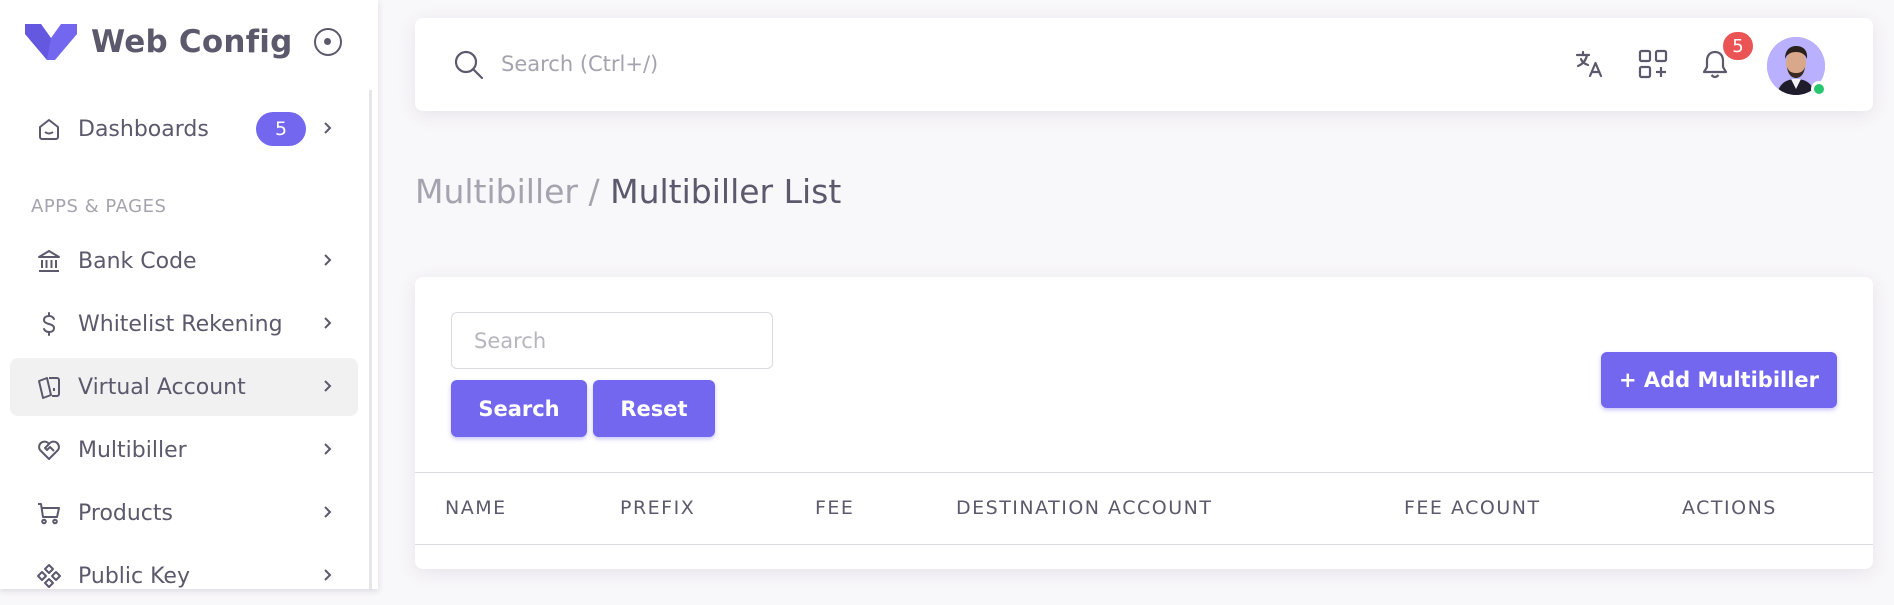 The image size is (1894, 605). I want to click on cards-icon, so click(49, 387).